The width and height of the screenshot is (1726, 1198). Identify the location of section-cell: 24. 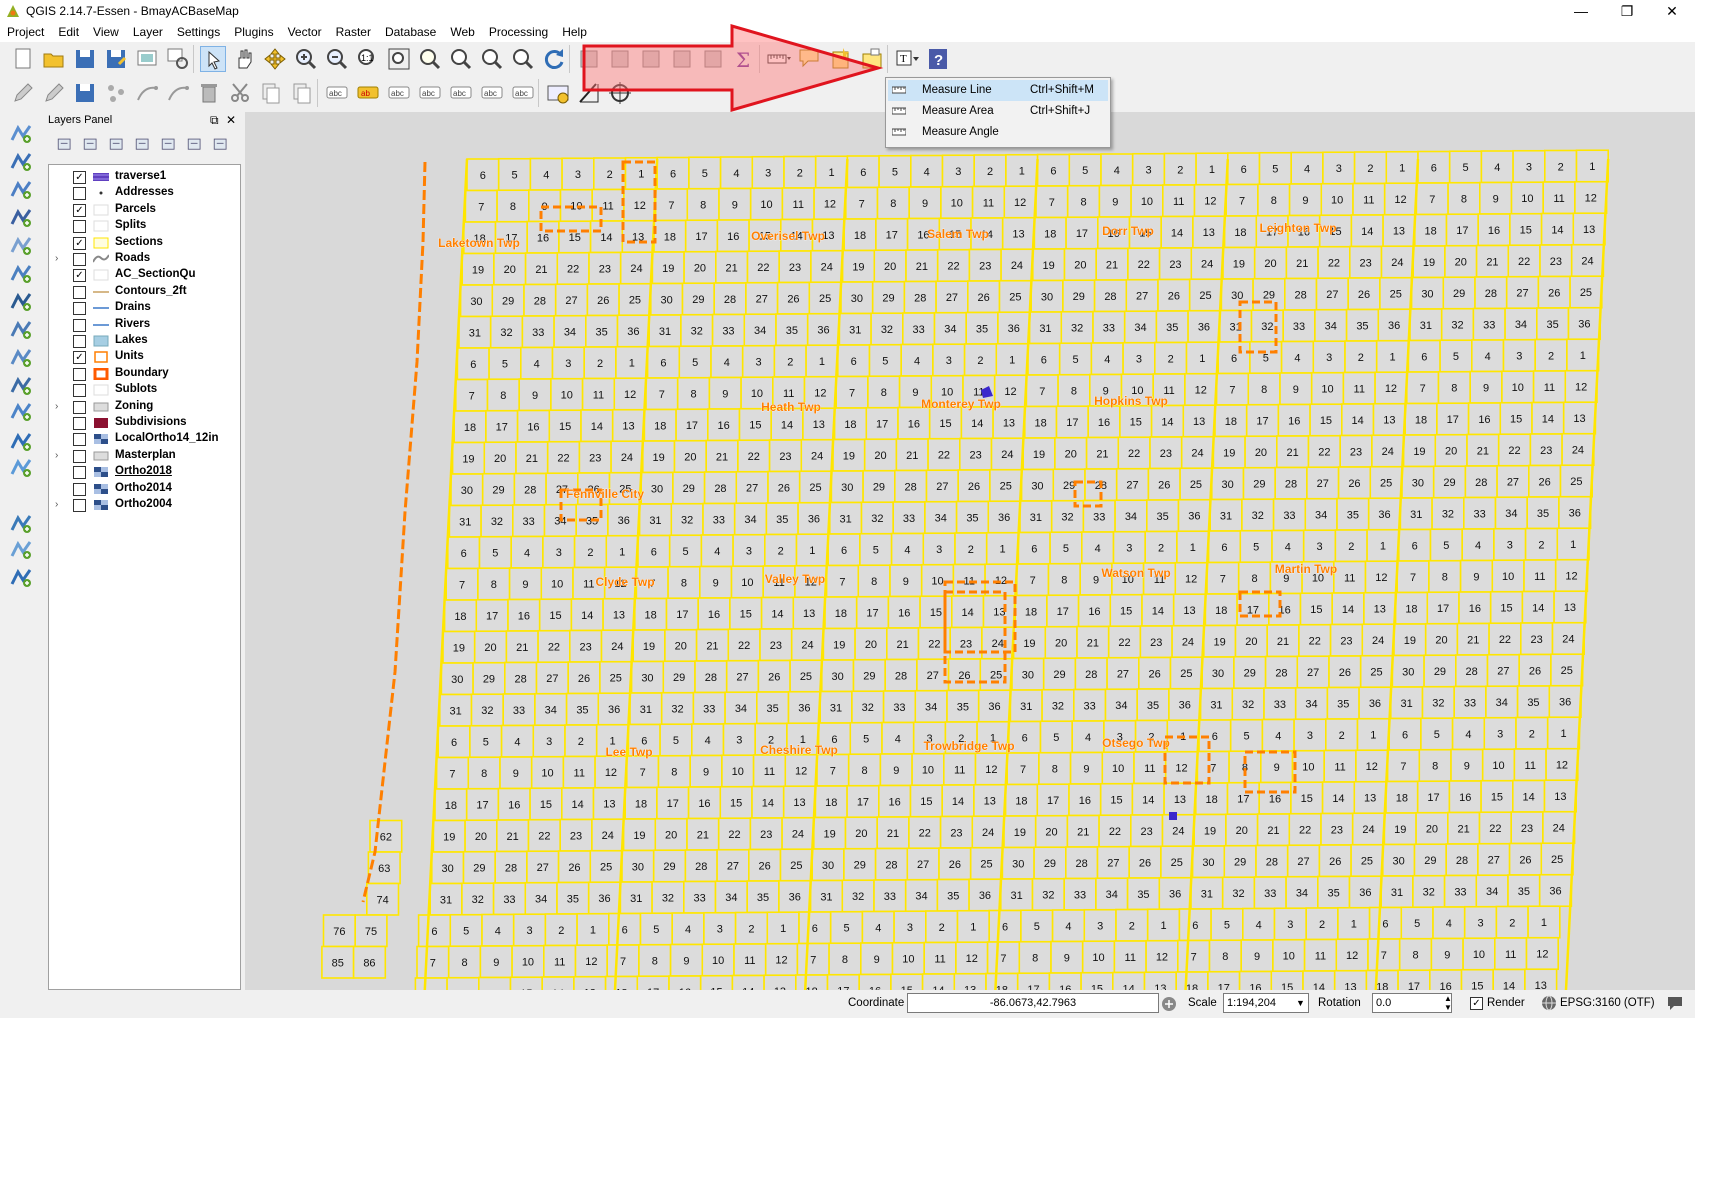
(1397, 262).